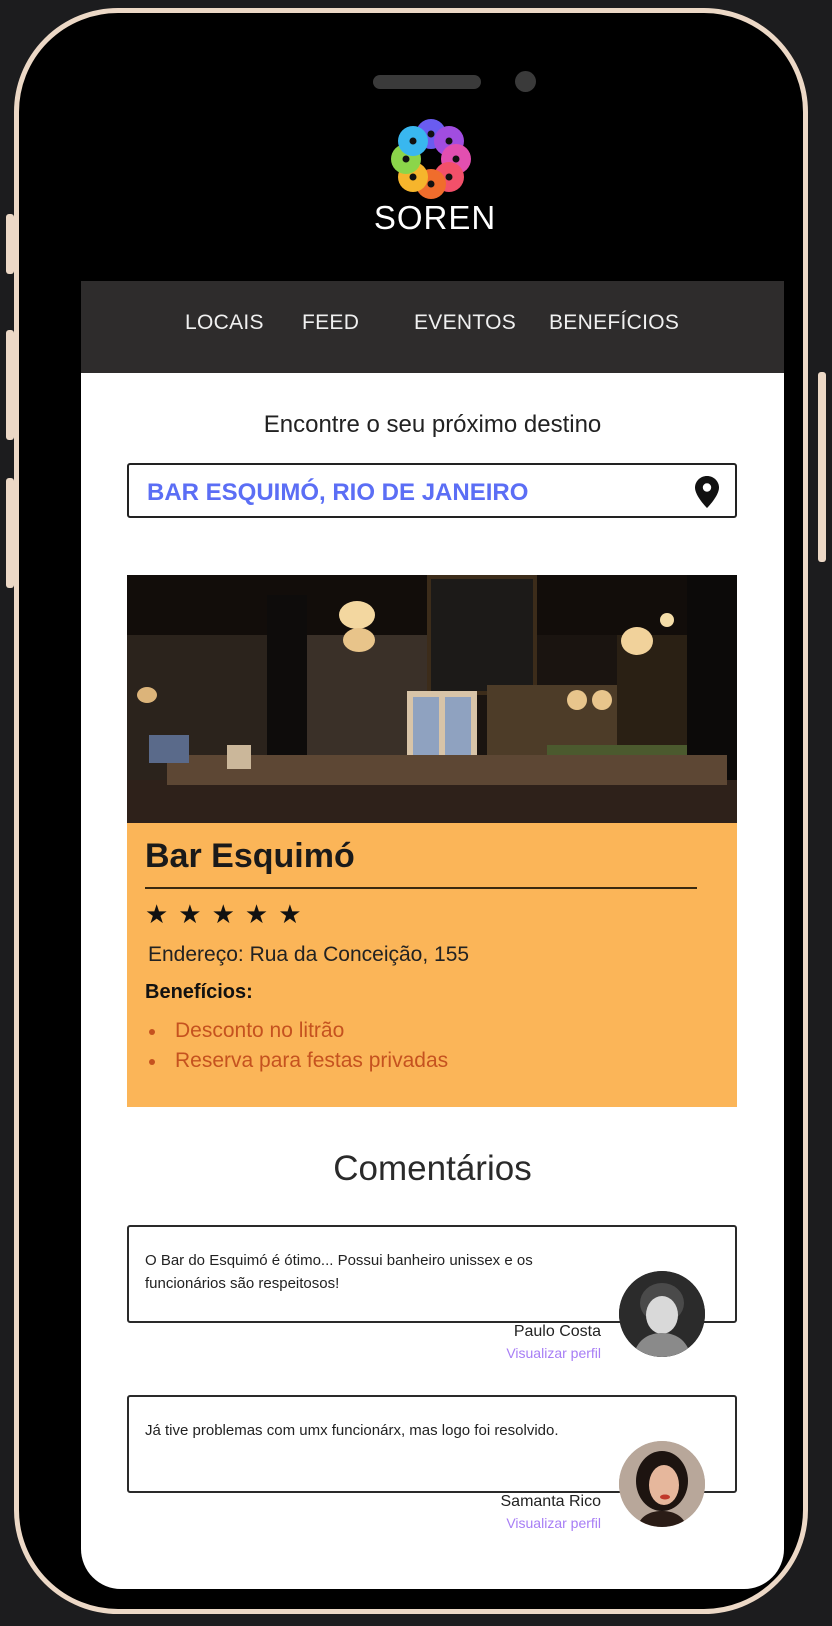  Describe the element at coordinates (330, 323) in the screenshot. I see `nav-item-feed: FEED` at that location.